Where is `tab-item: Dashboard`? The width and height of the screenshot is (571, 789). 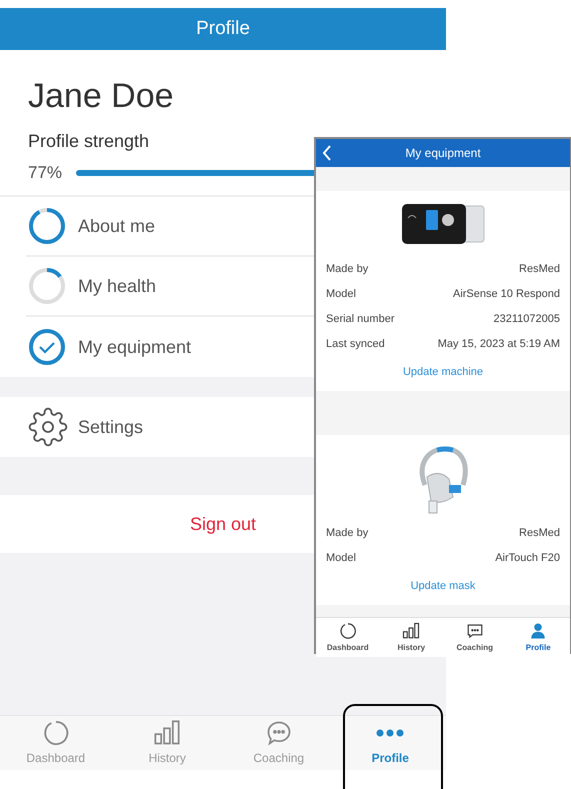 tab-item: Dashboard is located at coordinates (348, 637).